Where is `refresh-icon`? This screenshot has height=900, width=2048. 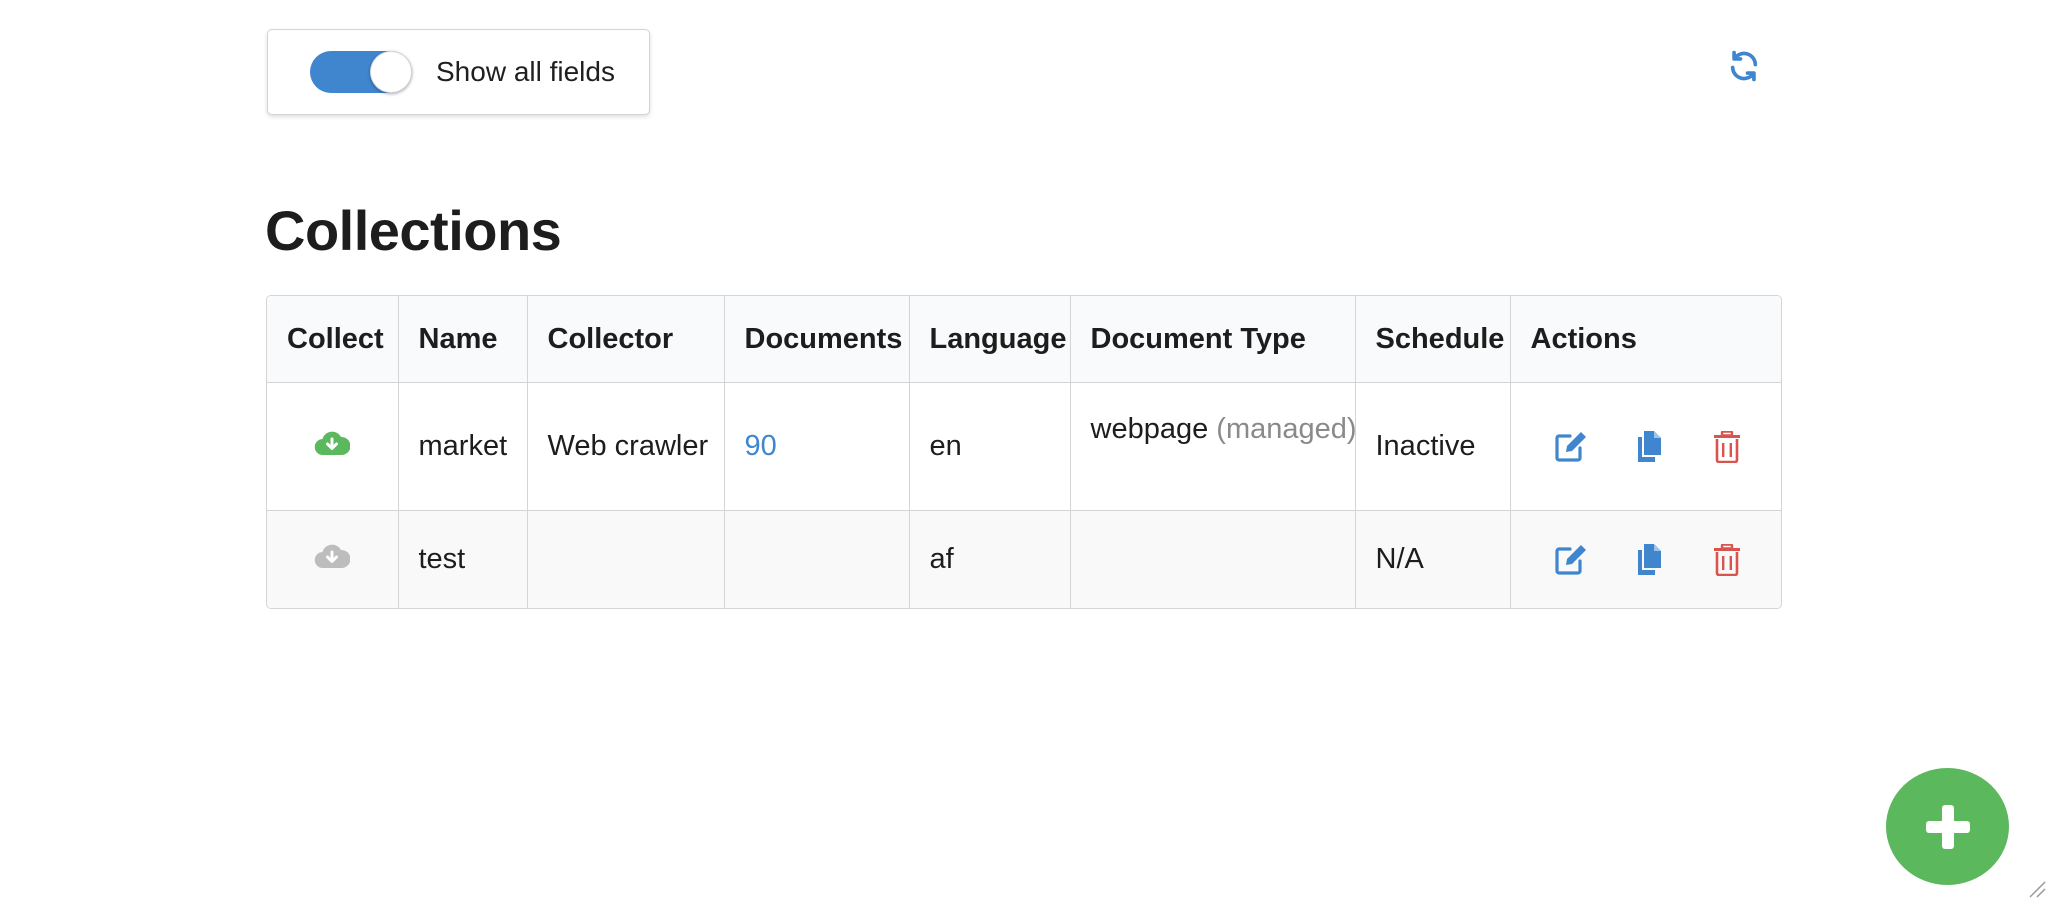 refresh-icon is located at coordinates (1744, 66).